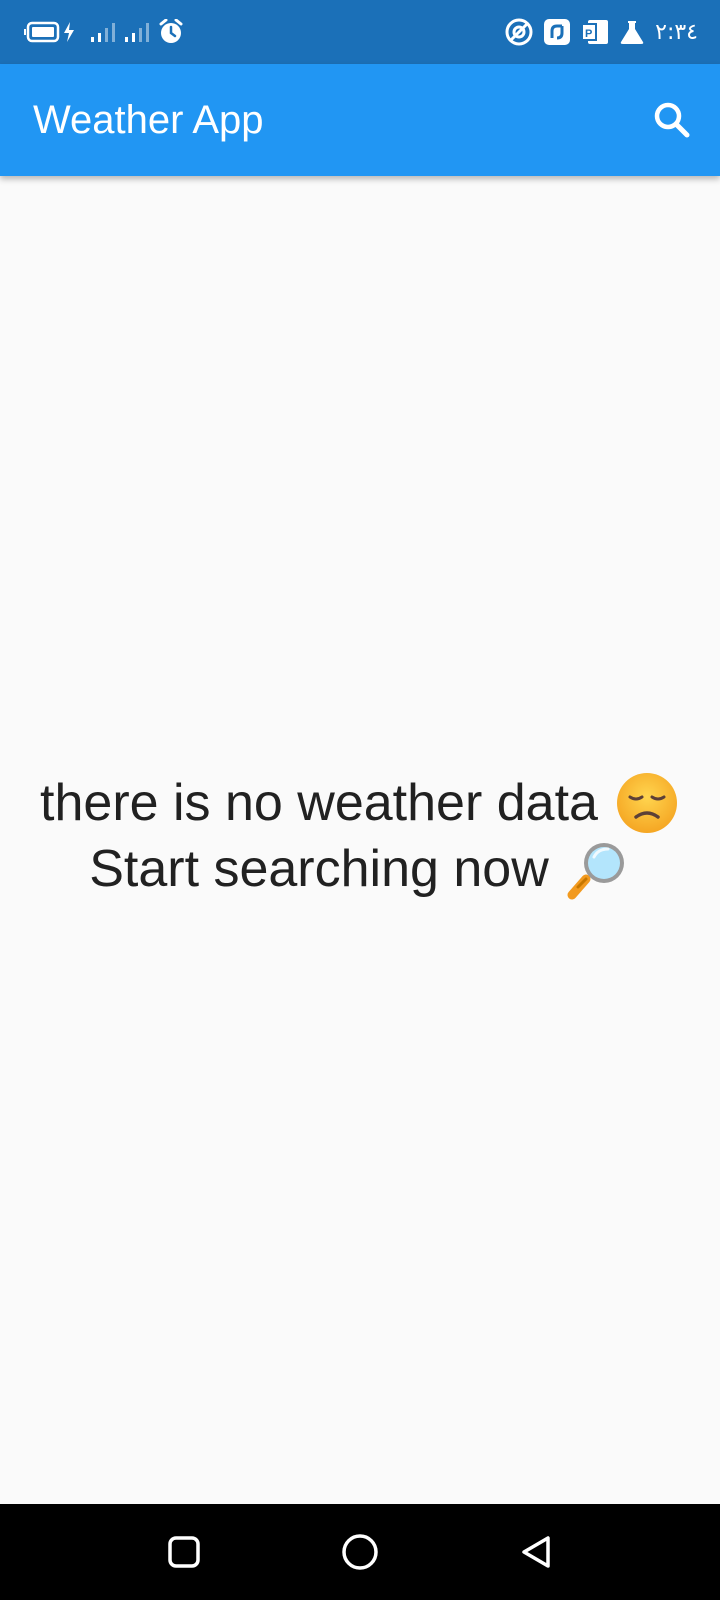  I want to click on battery-charging-icon, so click(53, 32).